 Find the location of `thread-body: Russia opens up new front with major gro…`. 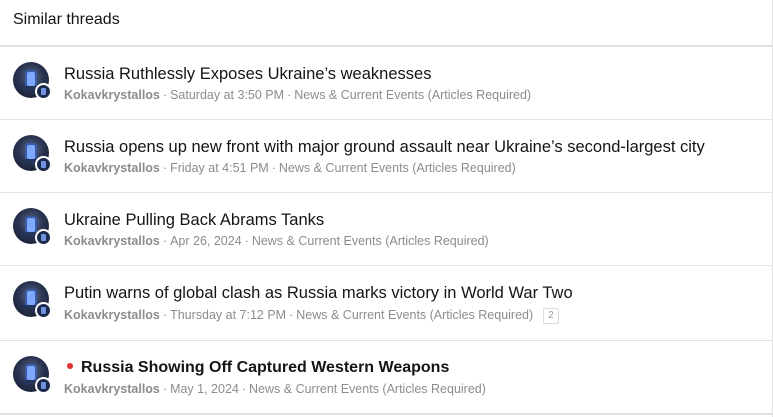

thread-body: Russia opens up new front with major gro… is located at coordinates (413, 148).